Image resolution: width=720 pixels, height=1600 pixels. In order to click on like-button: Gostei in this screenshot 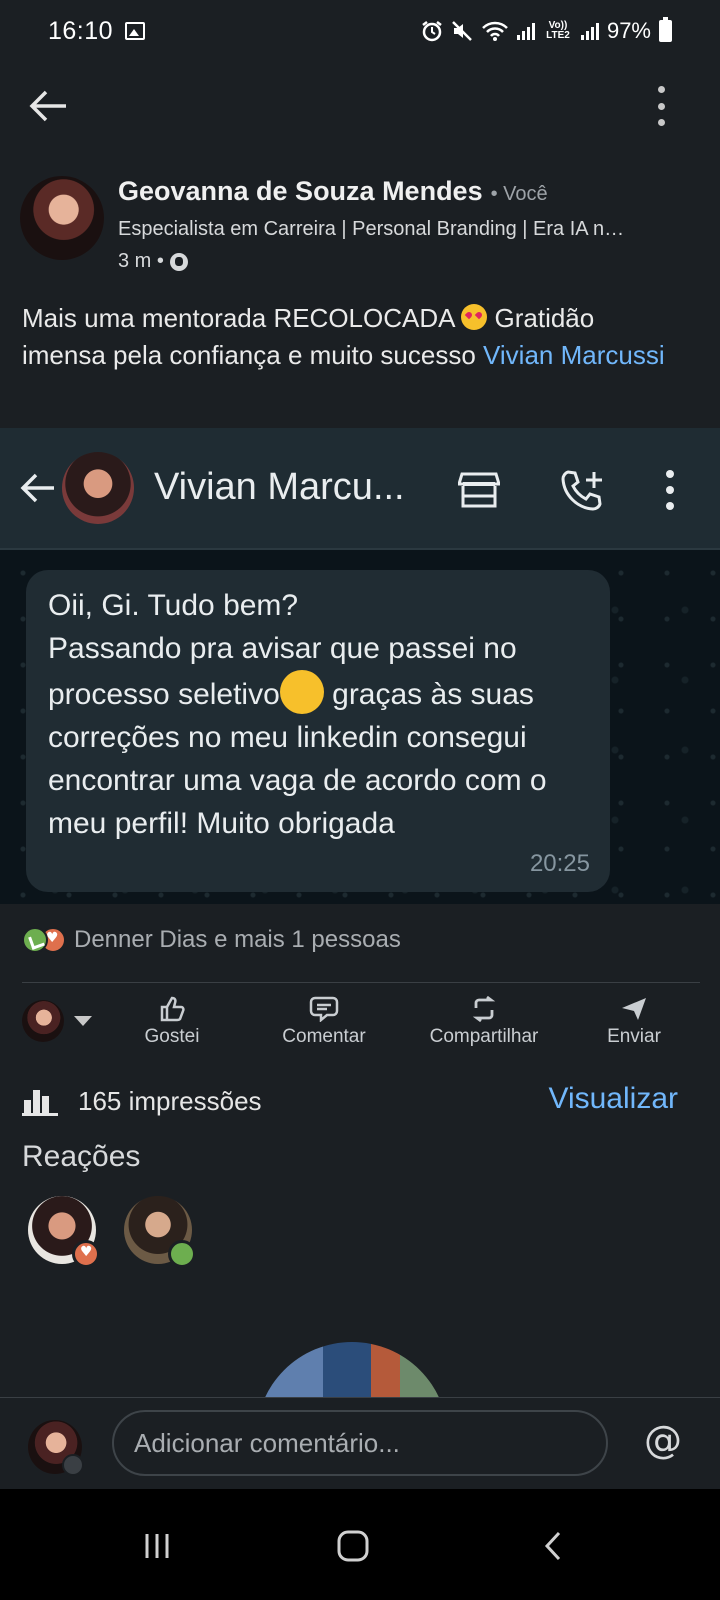, I will do `click(172, 1022)`.